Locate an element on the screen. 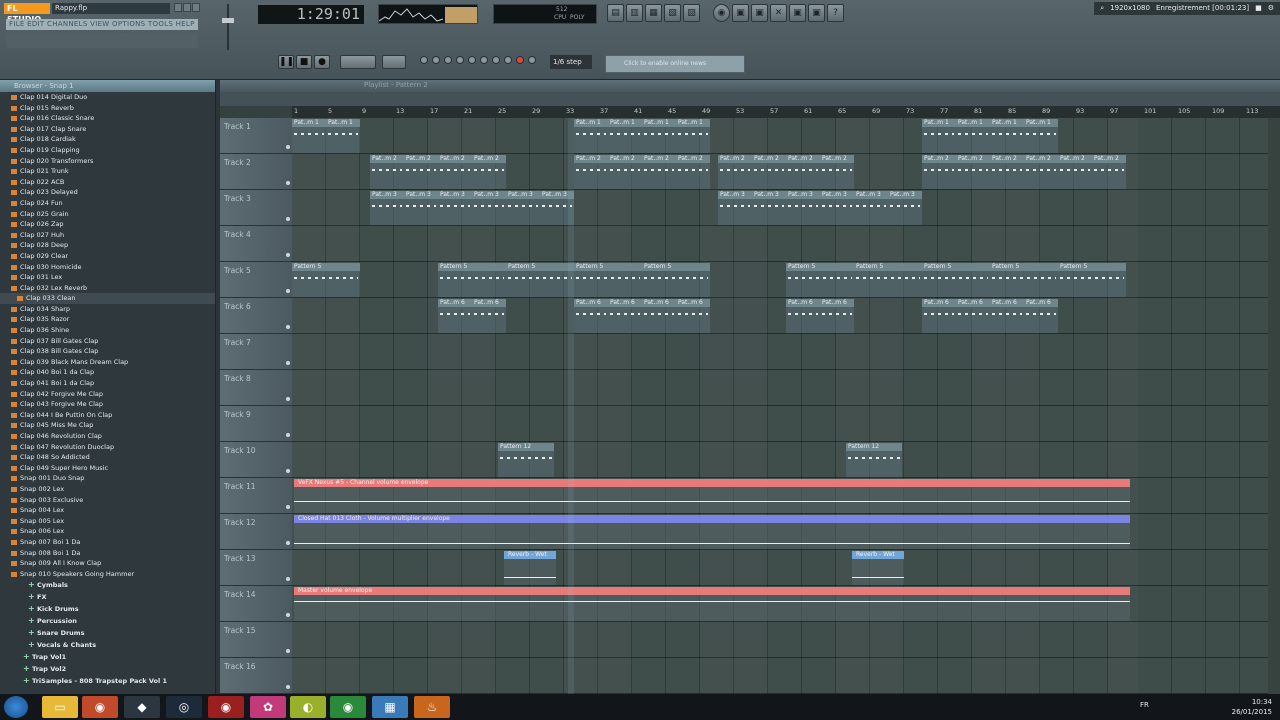 The height and width of the screenshot is (720, 1280). tempo-display is located at coordinates (358, 62).